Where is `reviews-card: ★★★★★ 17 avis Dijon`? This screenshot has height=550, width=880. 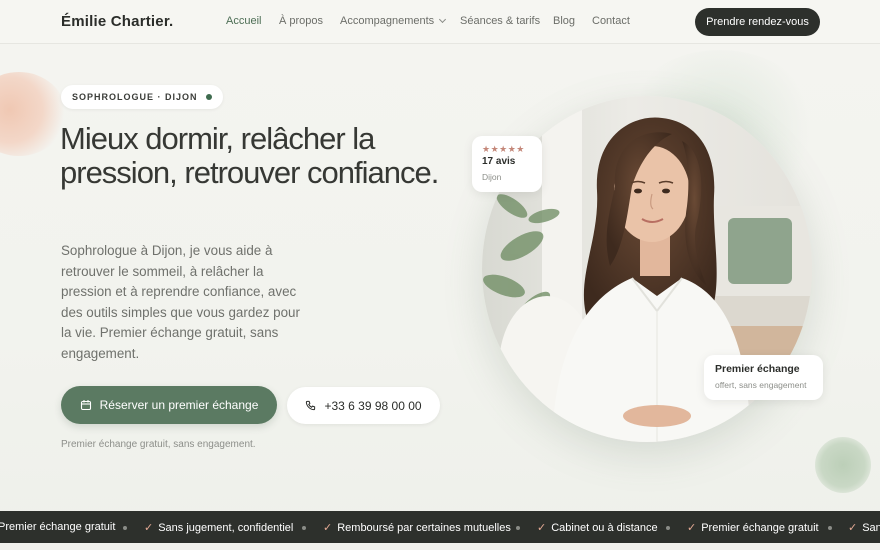 reviews-card: ★★★★★ 17 avis Dijon is located at coordinates (507, 164).